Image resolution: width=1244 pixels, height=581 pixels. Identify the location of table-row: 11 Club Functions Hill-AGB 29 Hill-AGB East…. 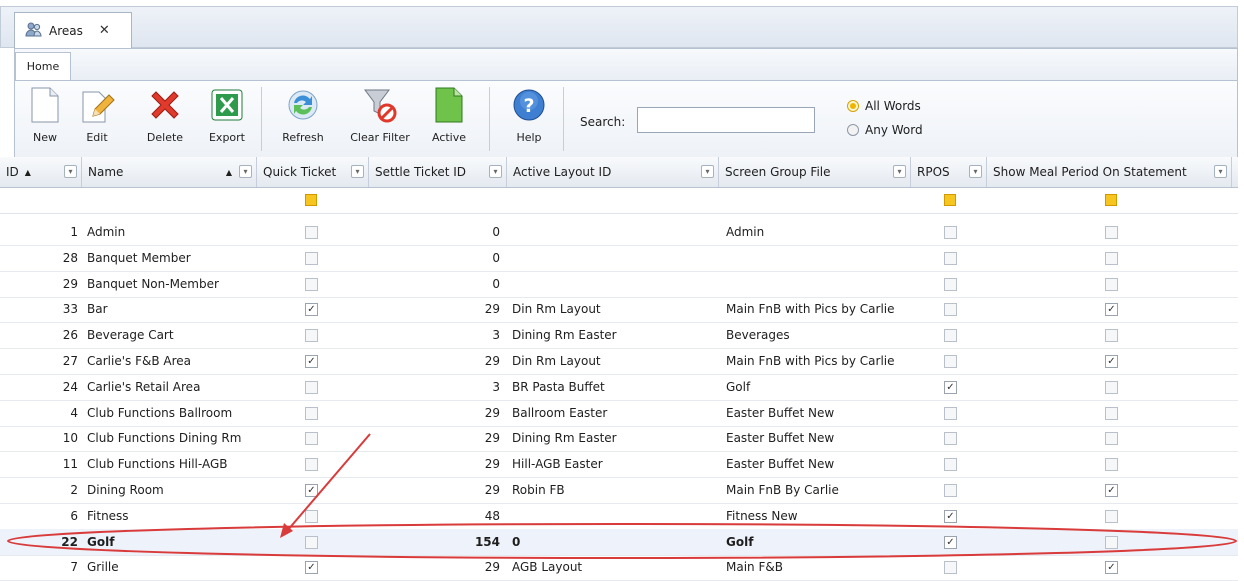
(619, 465).